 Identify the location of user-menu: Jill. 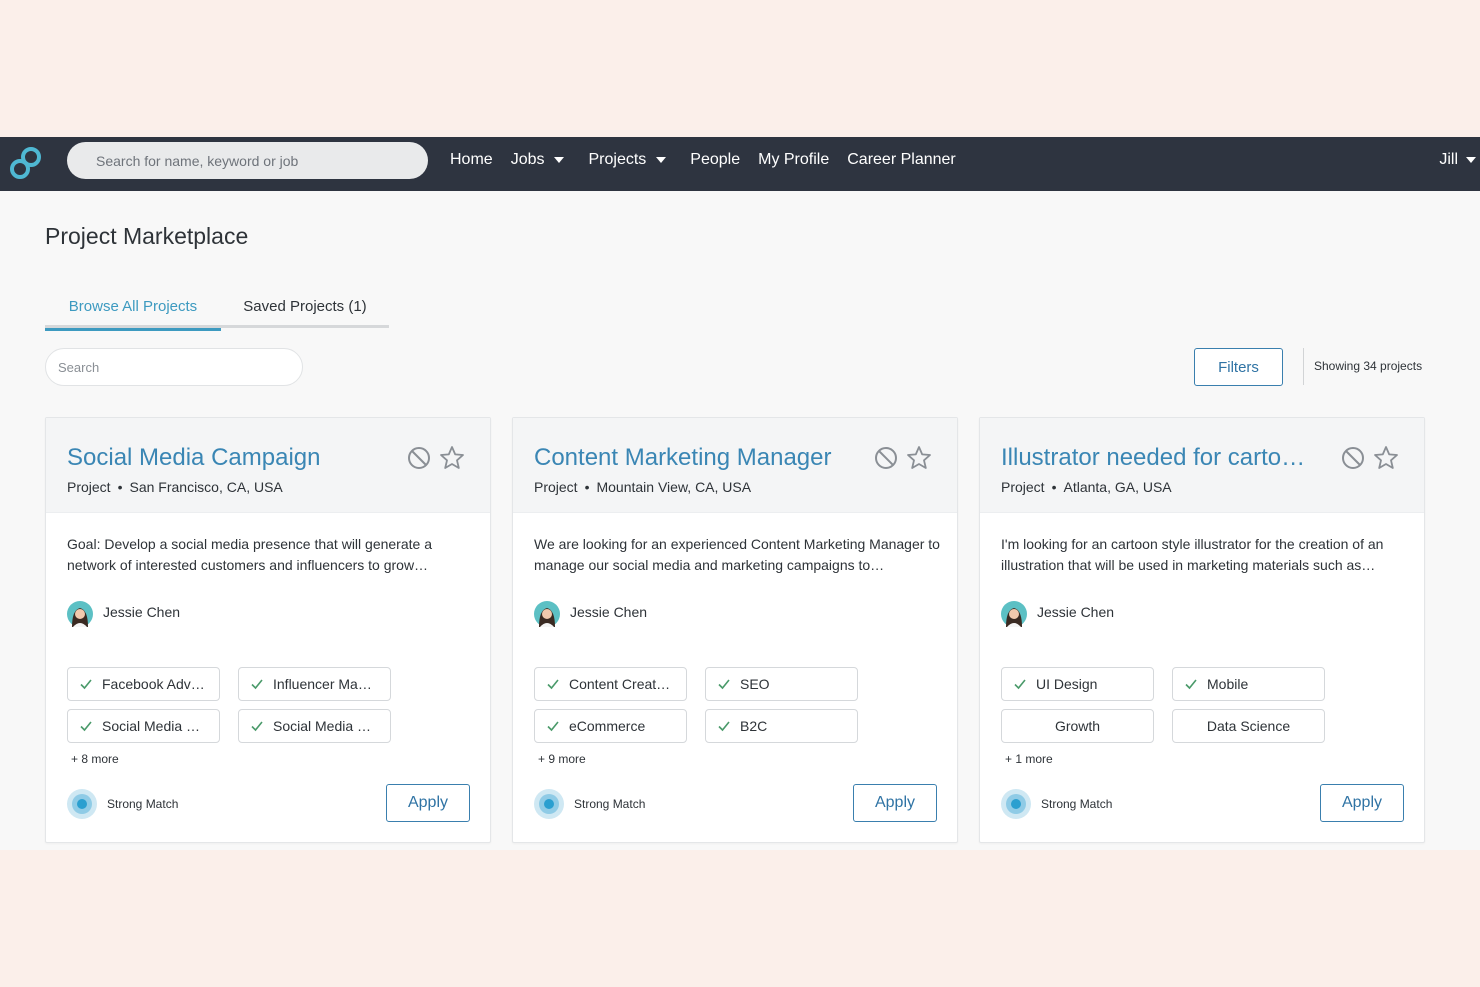
(1457, 160).